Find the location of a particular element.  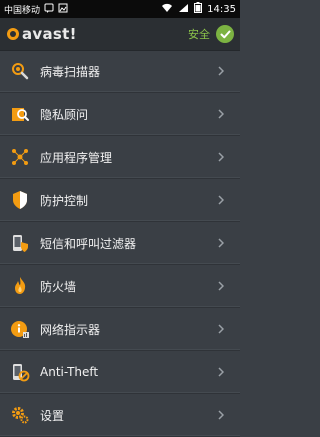

menu-item-label: 应用程序管理 is located at coordinates (76, 157).